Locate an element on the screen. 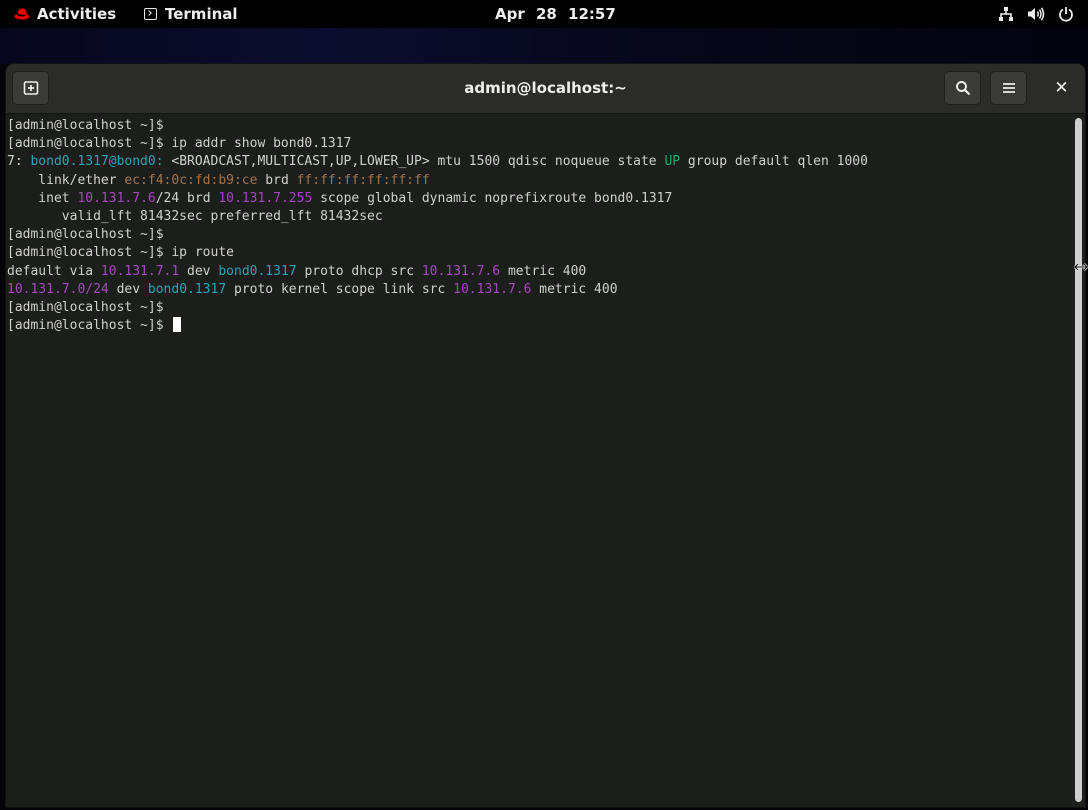 The image size is (1088, 810). top-bar: Activities Terminal Apr 28 12:57 is located at coordinates (544, 14).